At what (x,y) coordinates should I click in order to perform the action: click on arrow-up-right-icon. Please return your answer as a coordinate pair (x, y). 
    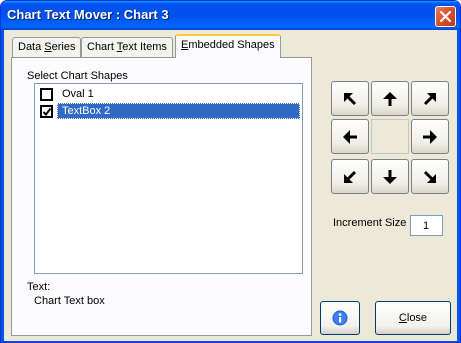
    Looking at the image, I should click on (430, 98).